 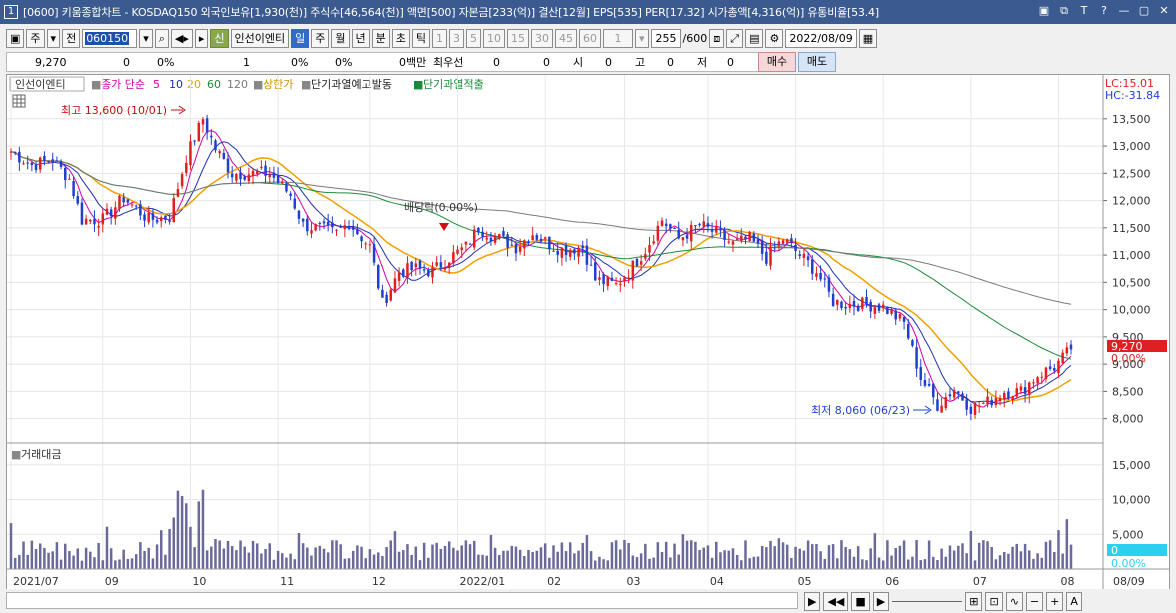 What do you see at coordinates (1044, 11) in the screenshot?
I see `link-icon: ▣` at bounding box center [1044, 11].